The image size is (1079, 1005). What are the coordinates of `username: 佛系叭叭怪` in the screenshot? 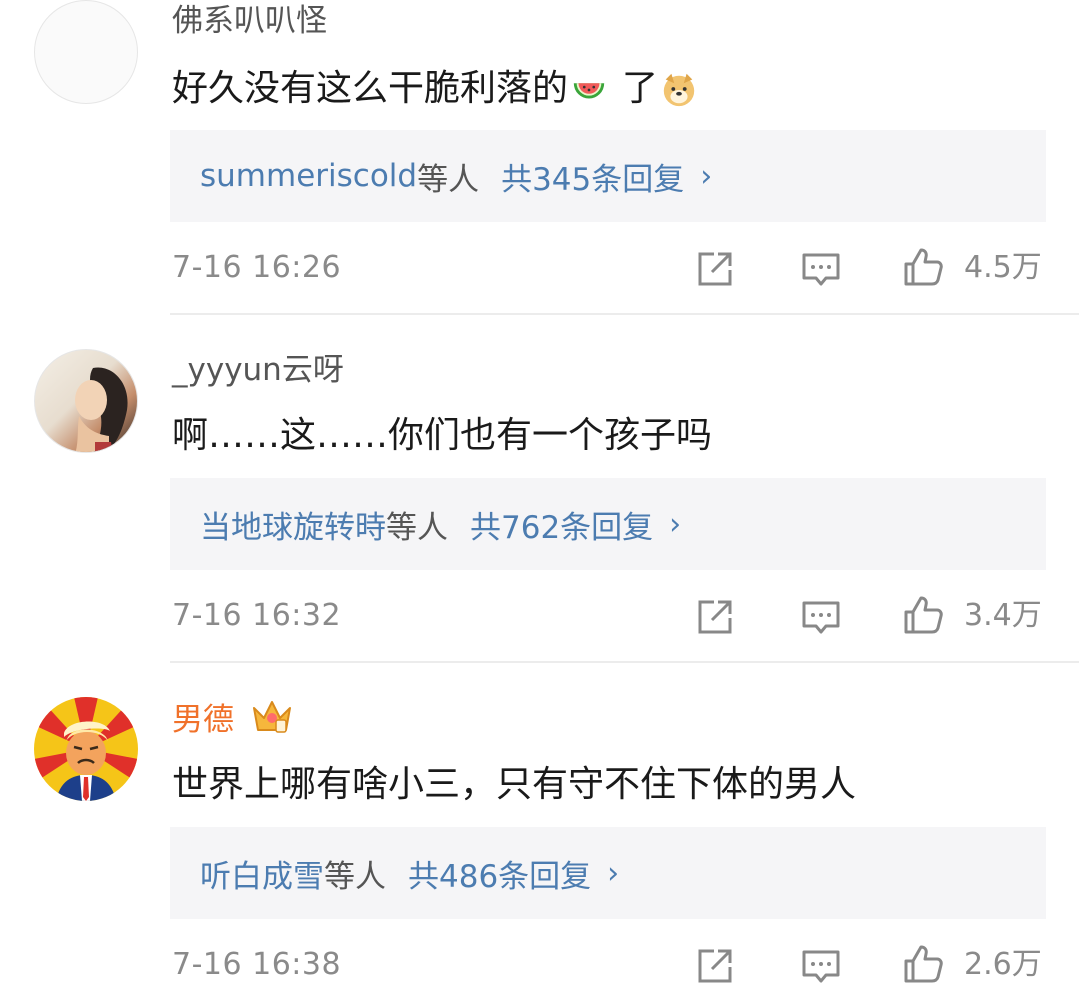 It's located at (249, 21).